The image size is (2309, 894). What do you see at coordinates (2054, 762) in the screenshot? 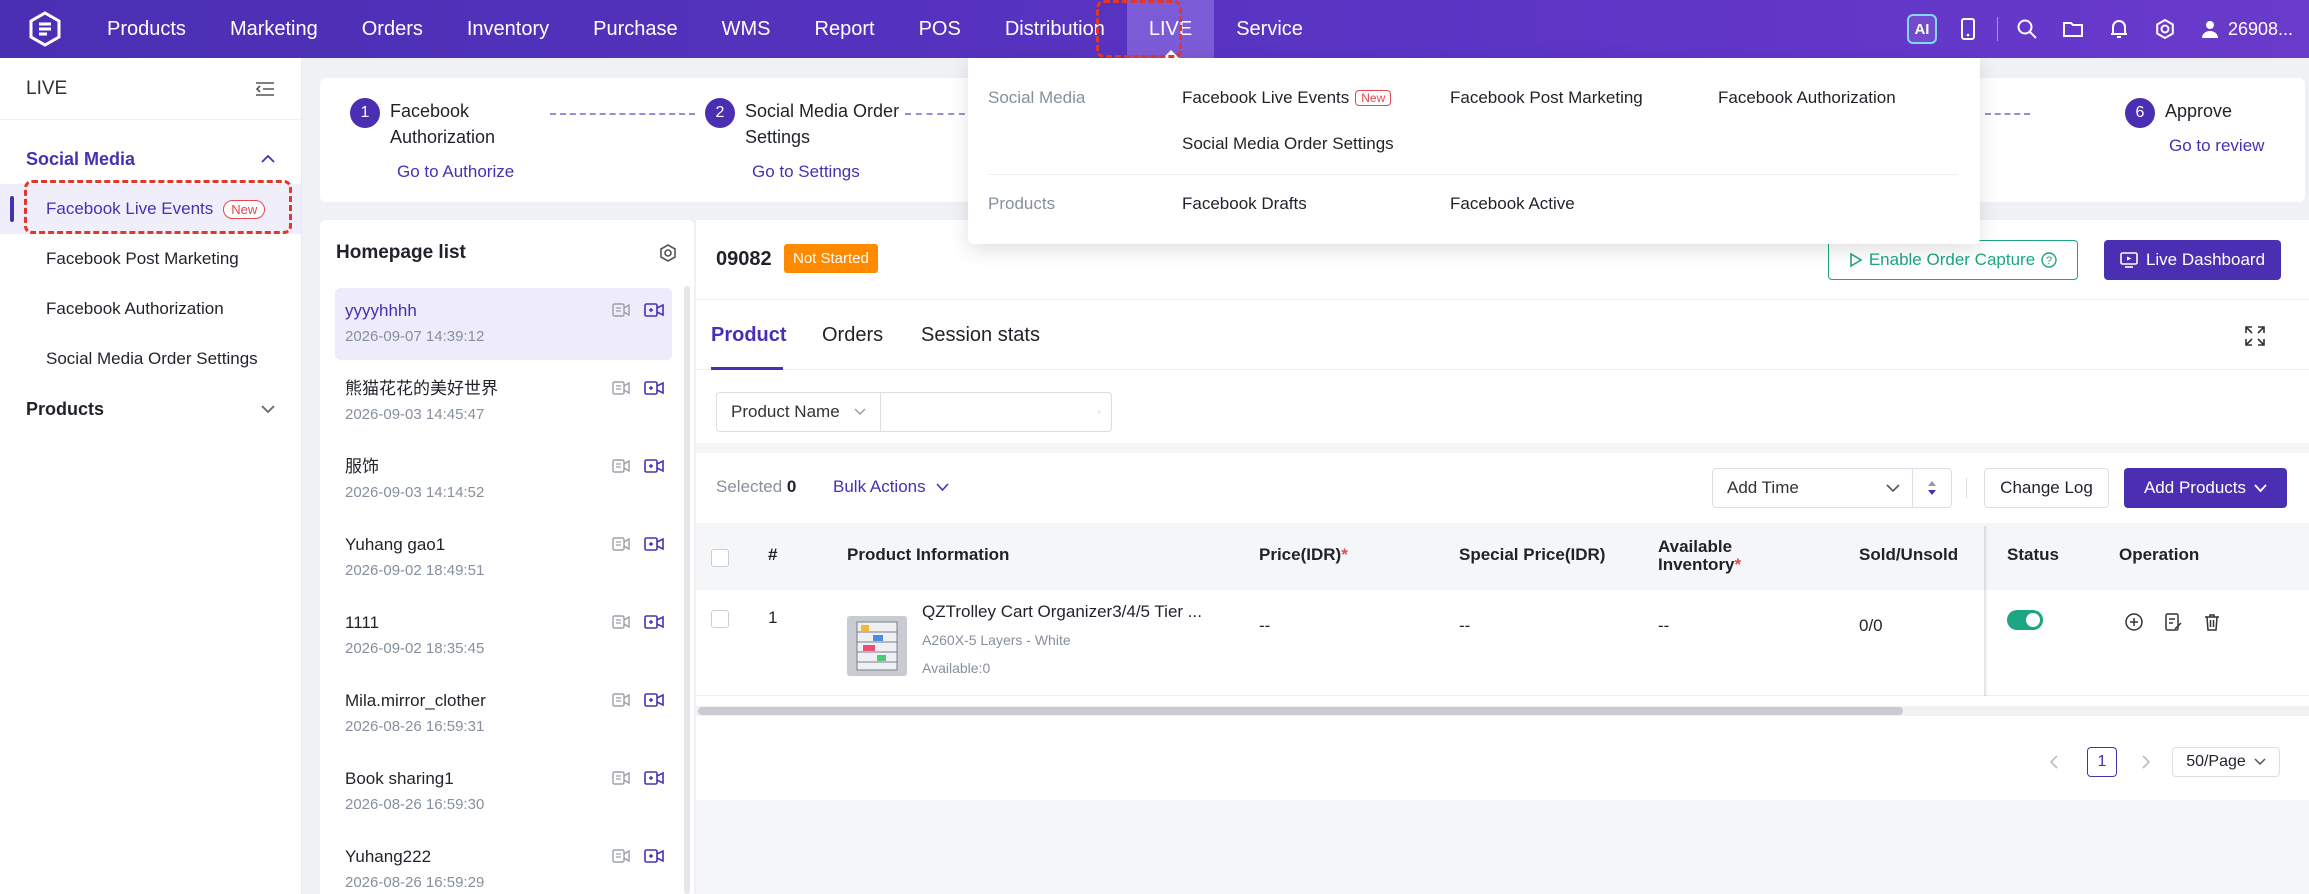
I see `chevron-left-icon` at bounding box center [2054, 762].